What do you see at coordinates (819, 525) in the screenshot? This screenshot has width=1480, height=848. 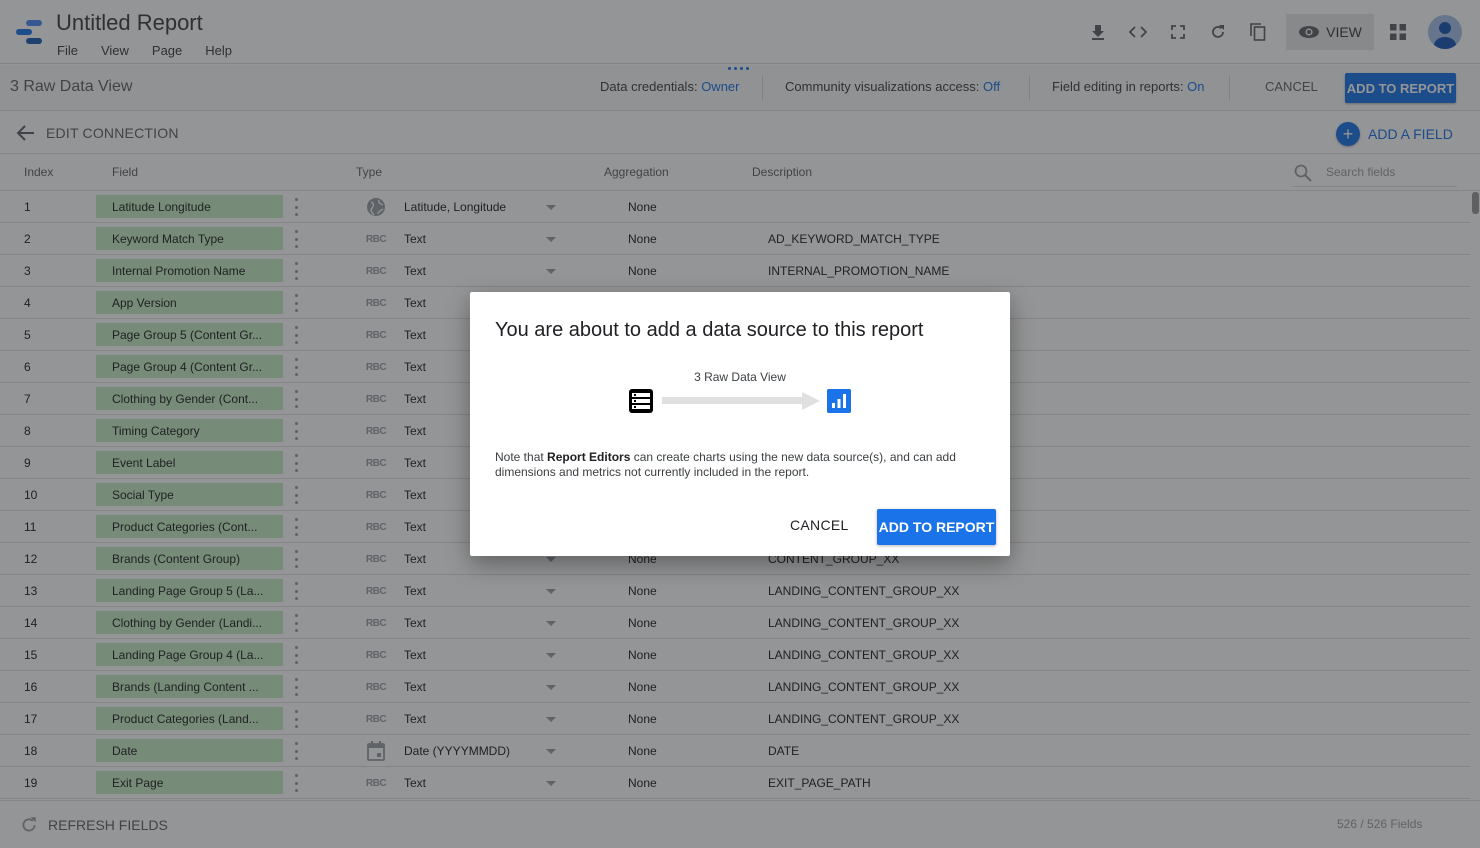 I see `dialog-cancel-button: CANCEL` at bounding box center [819, 525].